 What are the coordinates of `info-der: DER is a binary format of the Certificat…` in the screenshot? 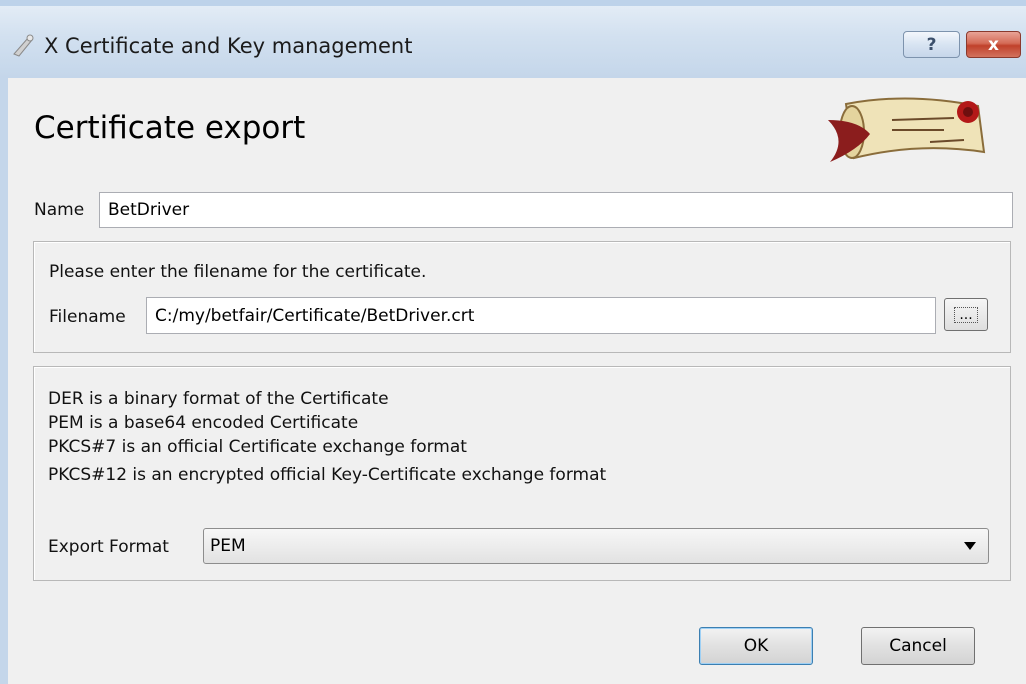 It's located at (218, 399).